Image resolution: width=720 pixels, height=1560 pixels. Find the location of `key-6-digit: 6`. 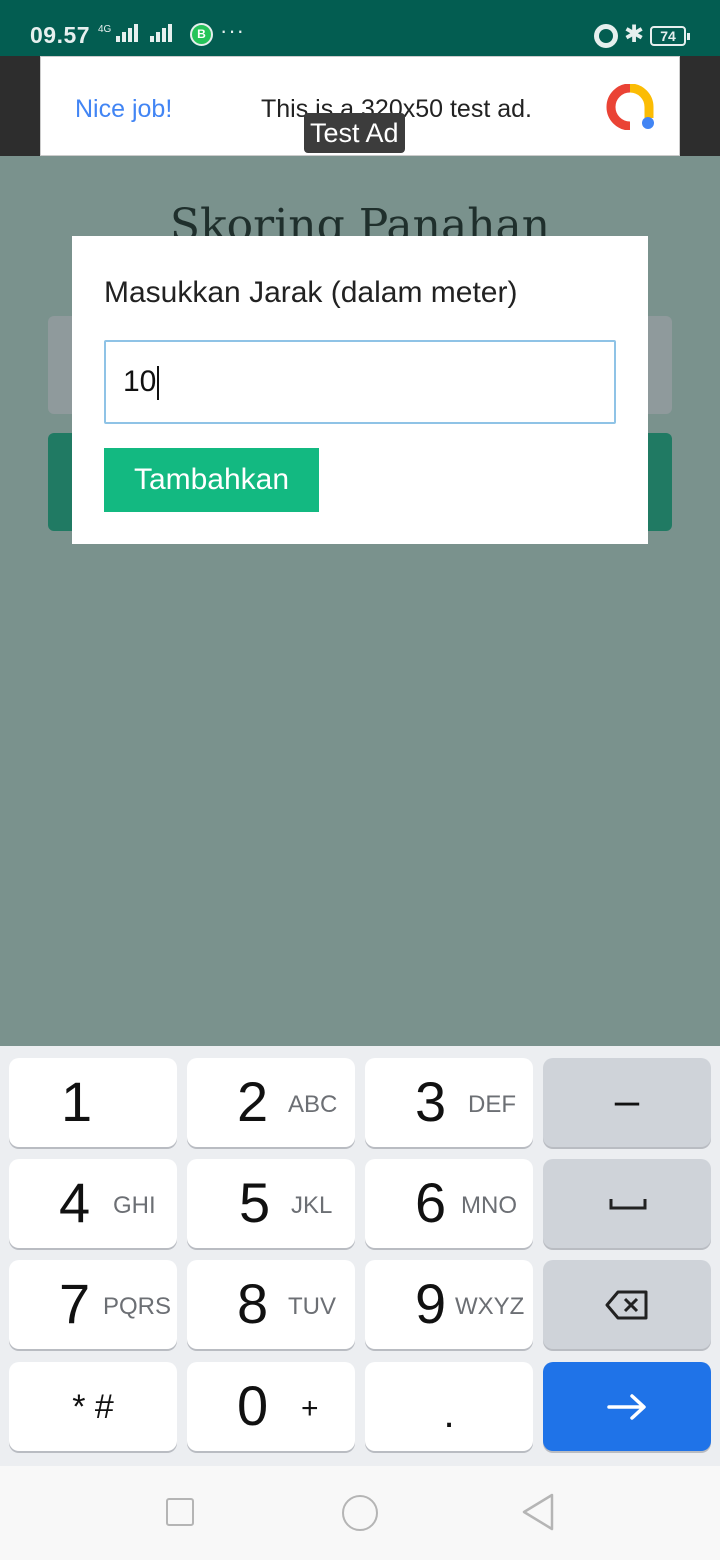

key-6-digit: 6 is located at coordinates (431, 1202).